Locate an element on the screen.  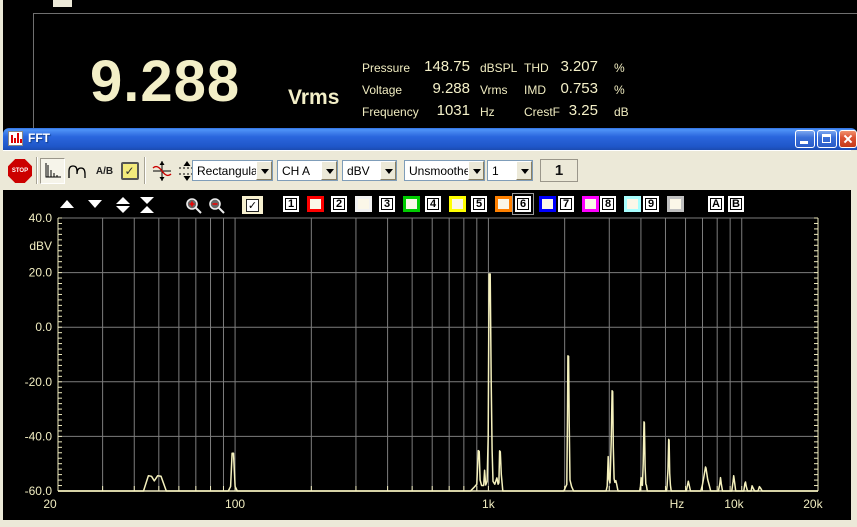
voltage-unit: Vrms is located at coordinates (494, 90).